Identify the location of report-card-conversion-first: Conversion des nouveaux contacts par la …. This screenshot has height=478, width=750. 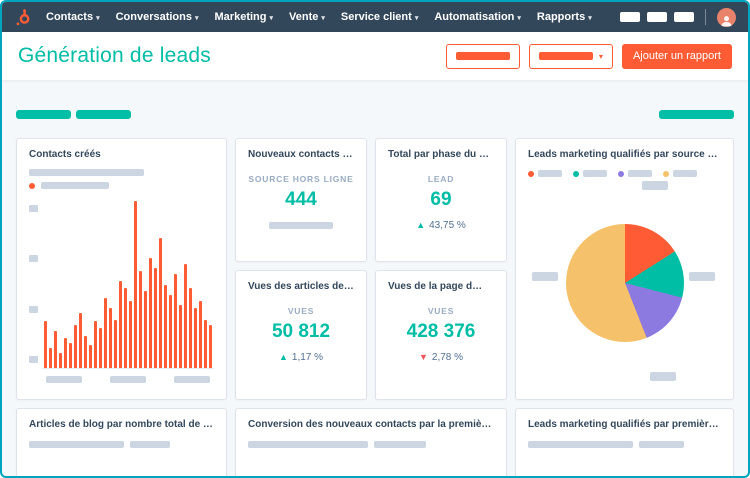
(371, 442).